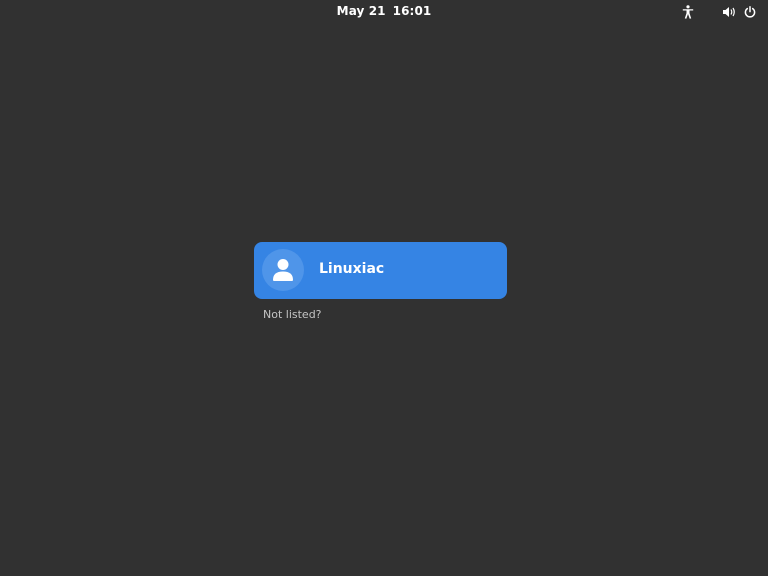 The height and width of the screenshot is (576, 768). I want to click on user-list-item: Linuxiac, so click(380, 270).